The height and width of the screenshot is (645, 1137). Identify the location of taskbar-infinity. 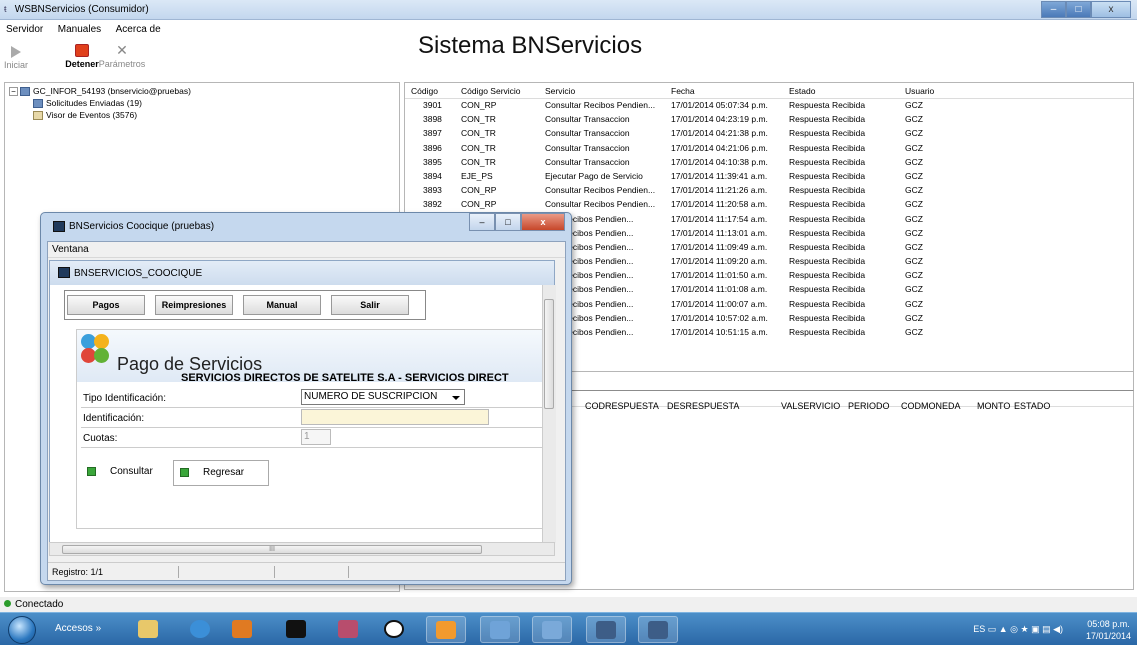
(500, 629).